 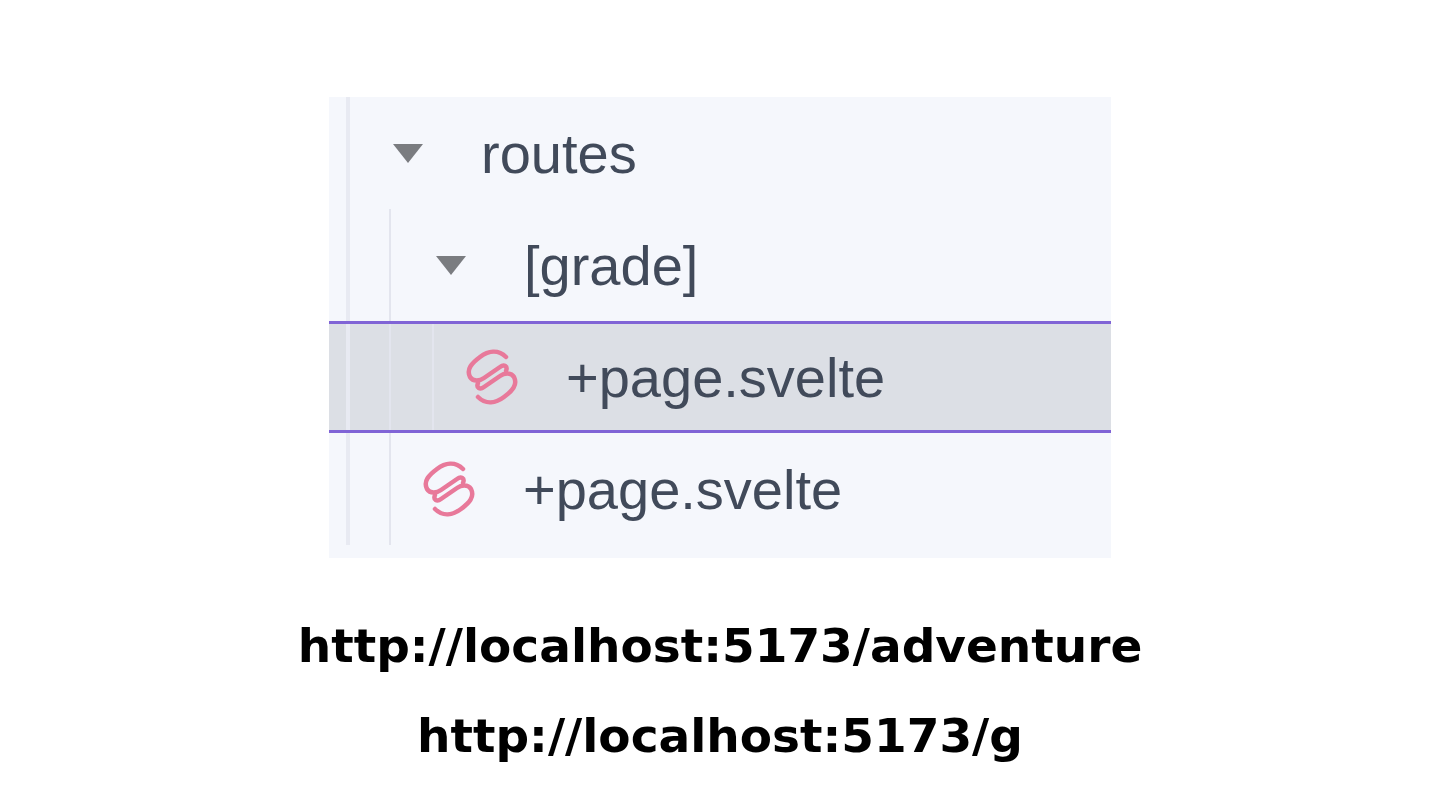 I want to click on url-text: http://localhost:5173/g, so click(x=720, y=736).